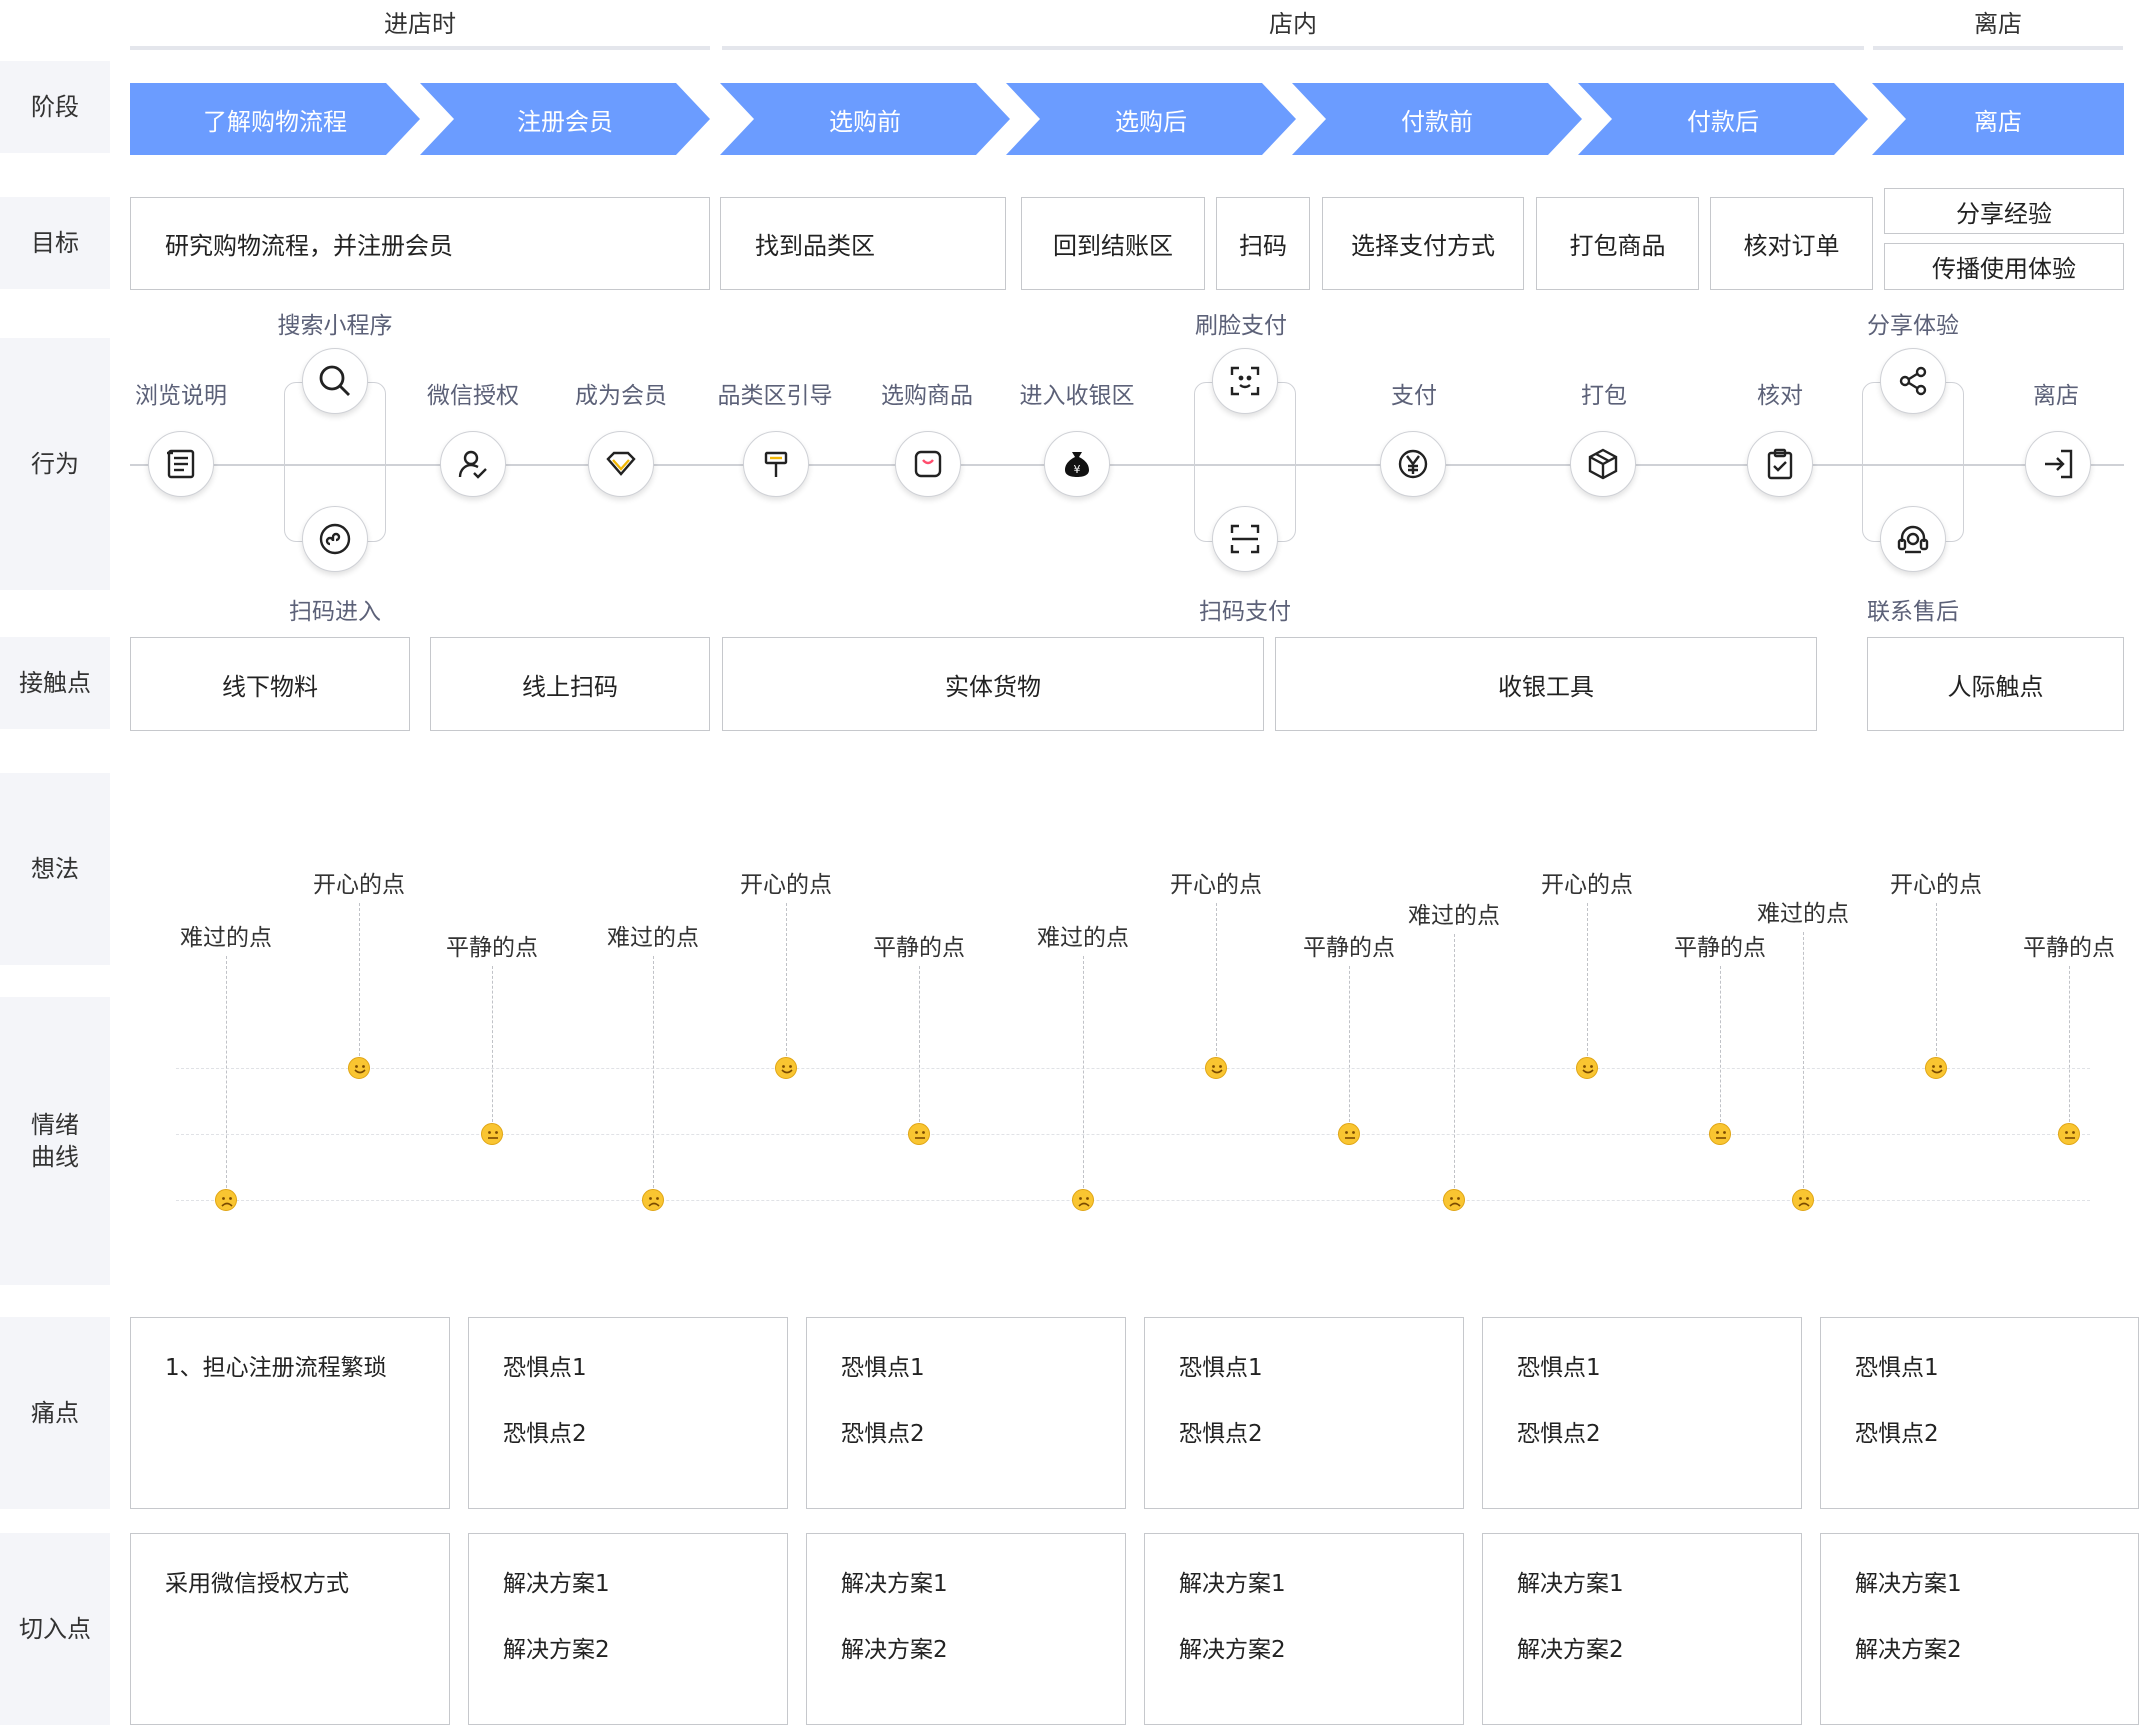  Describe the element at coordinates (865, 121) in the screenshot. I see `stage-label: 选购前` at that location.